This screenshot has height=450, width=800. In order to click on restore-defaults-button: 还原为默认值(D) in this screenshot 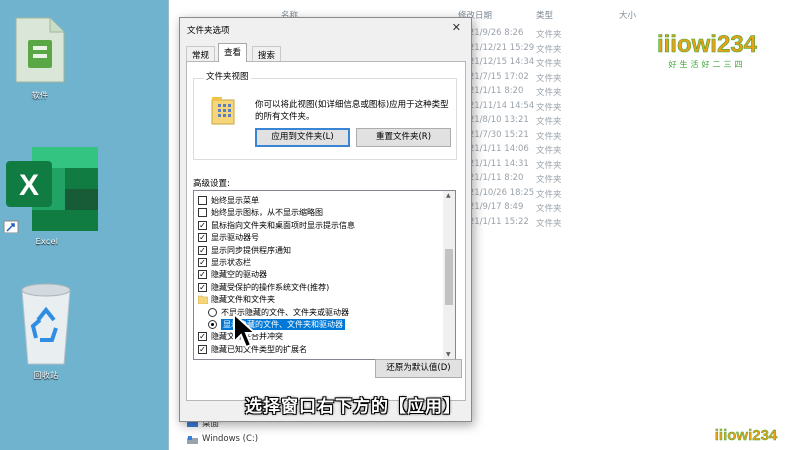, I will do `click(418, 368)`.